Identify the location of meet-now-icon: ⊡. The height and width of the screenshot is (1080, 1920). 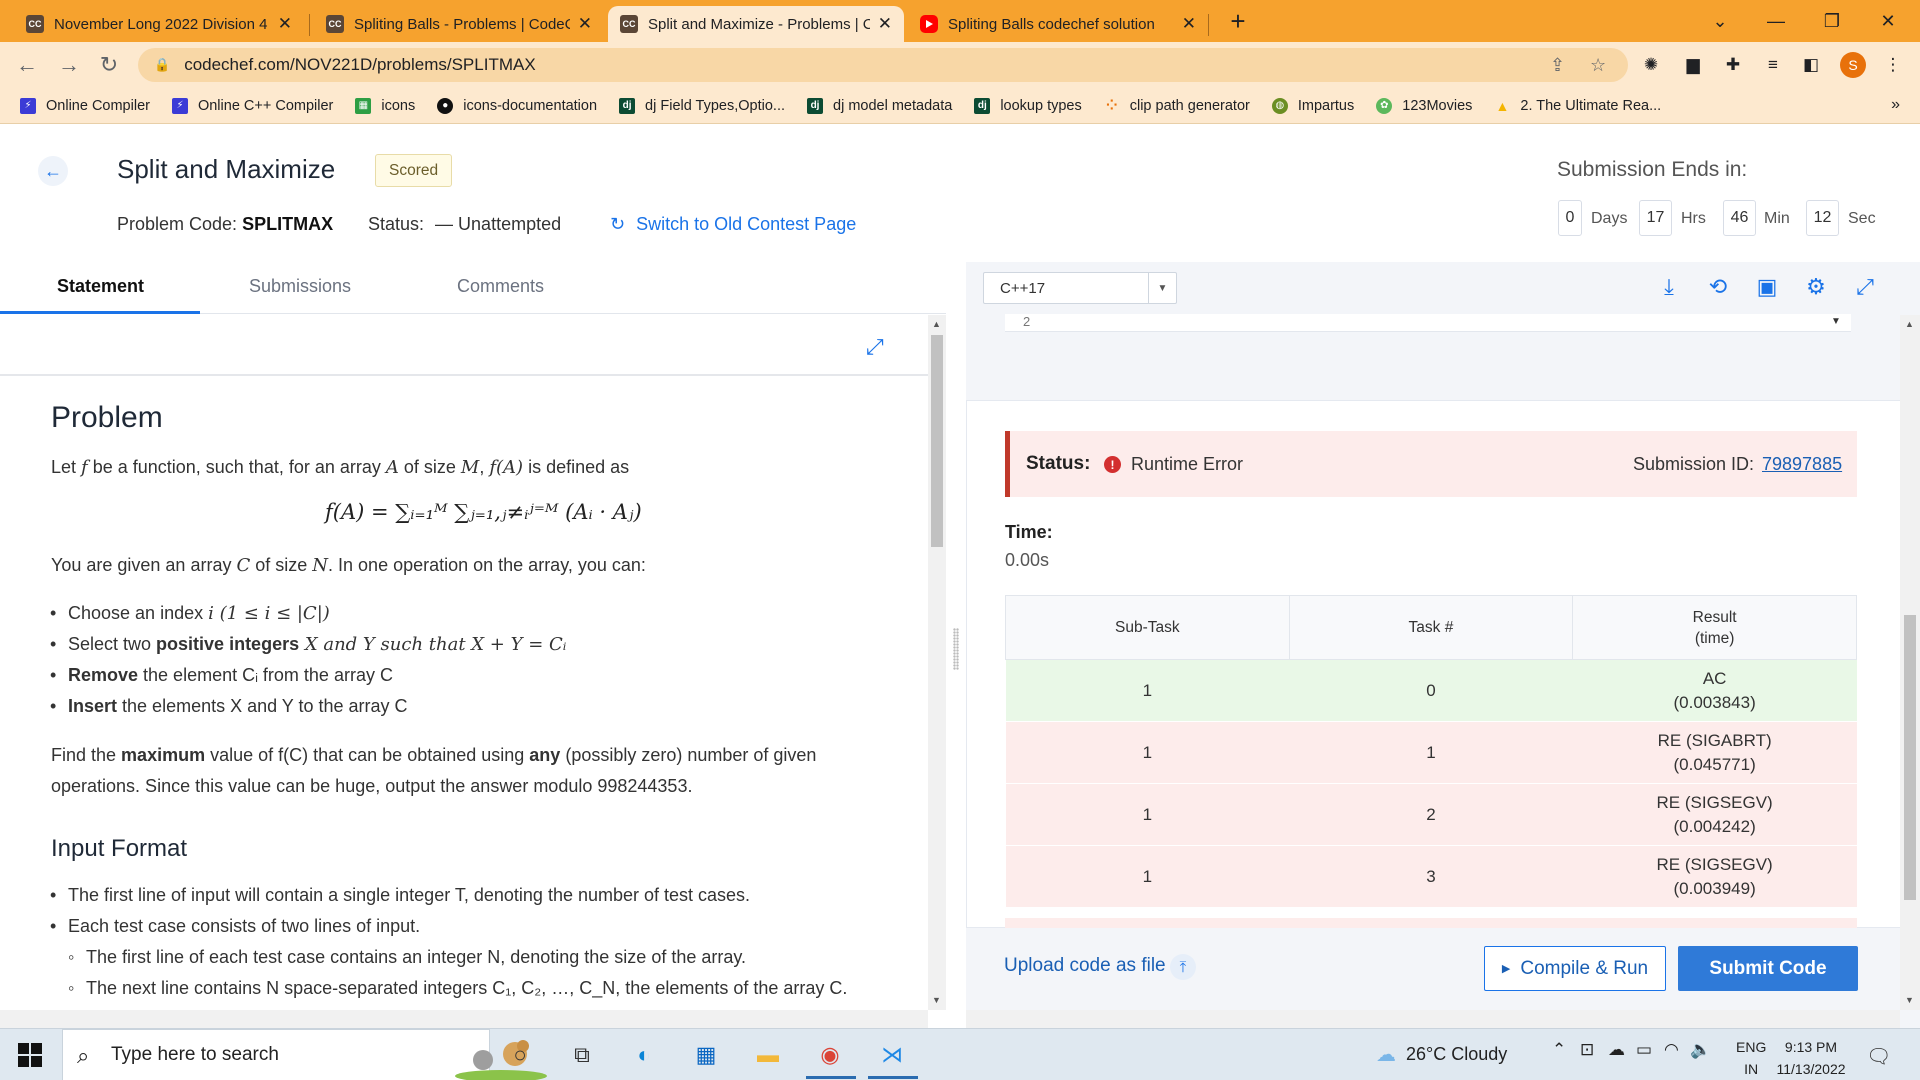
(1587, 1050).